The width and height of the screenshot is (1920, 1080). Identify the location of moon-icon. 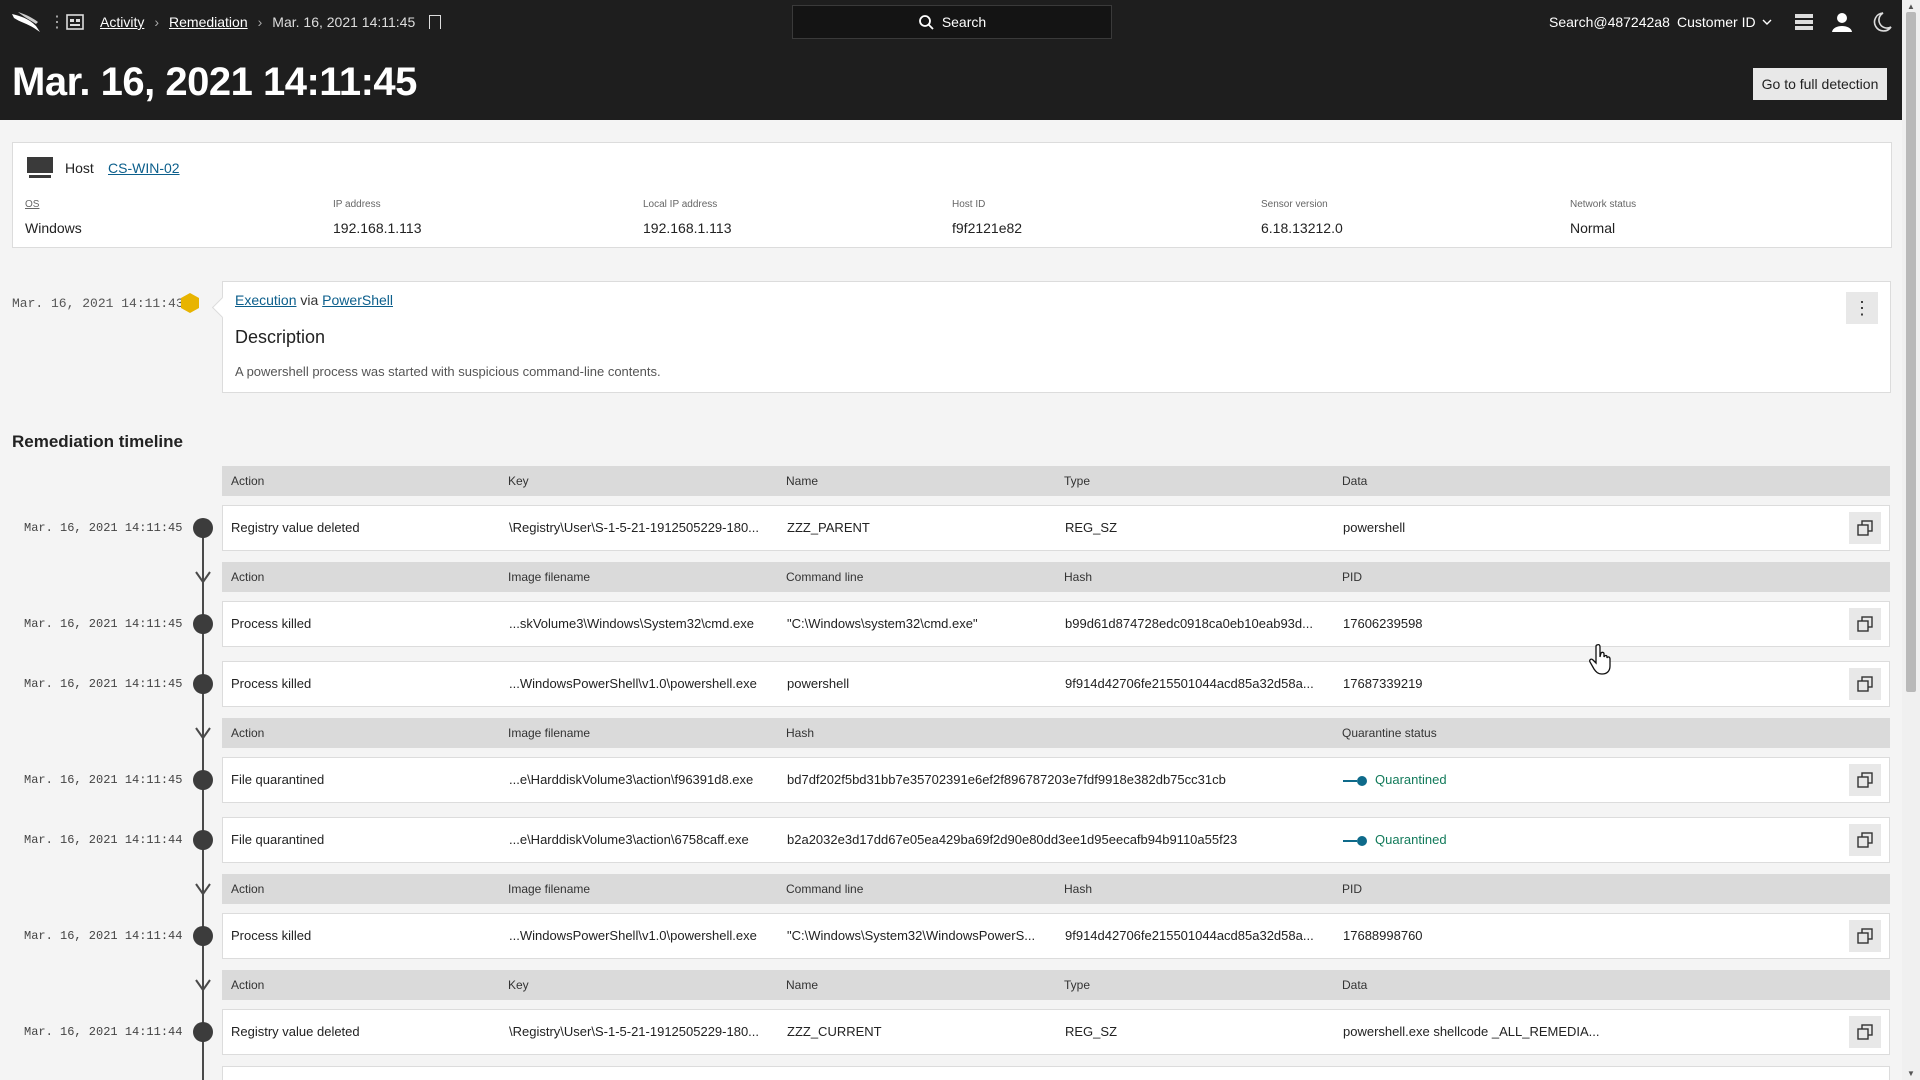
(1881, 22).